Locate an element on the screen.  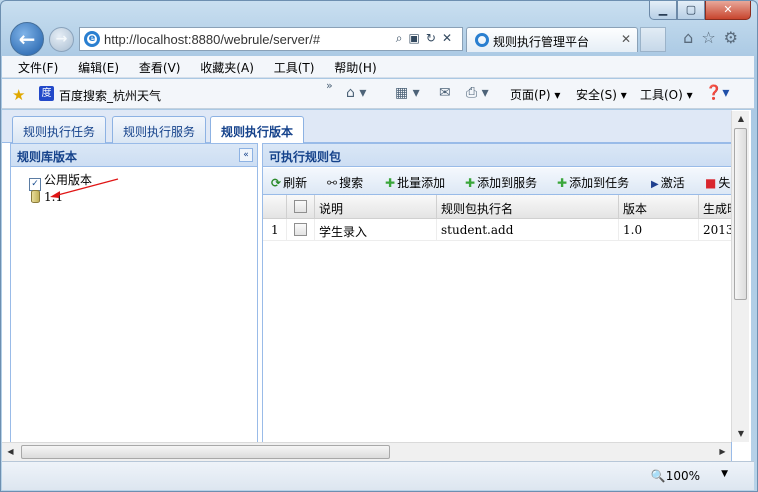
compat-icon: ▣ is located at coordinates (417, 38).